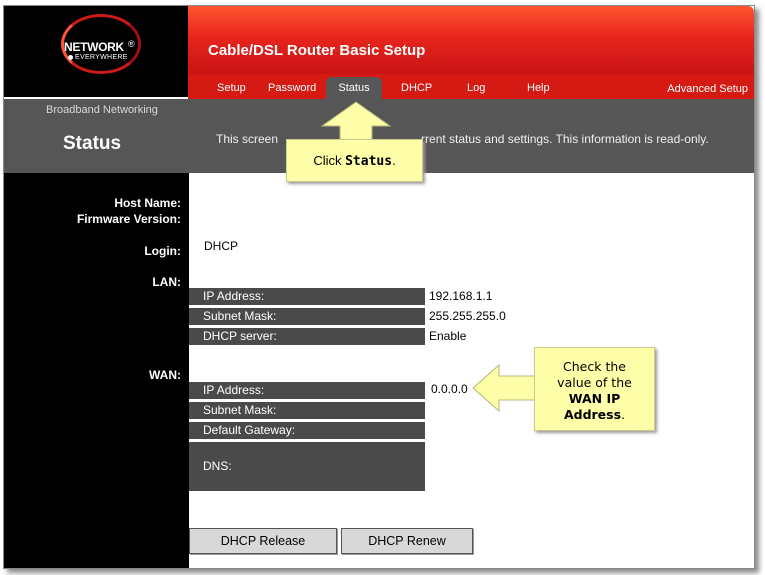 The image size is (765, 575). What do you see at coordinates (354, 160) in the screenshot?
I see `callout-click-status: Click Status.` at bounding box center [354, 160].